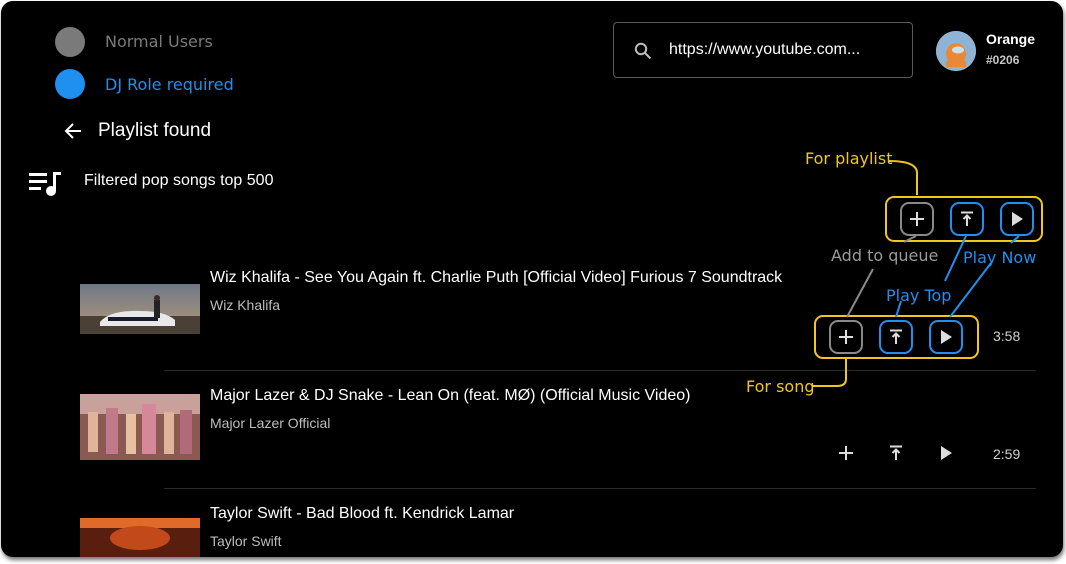 The width and height of the screenshot is (1066, 564). I want to click on avatar-icon, so click(956, 51).